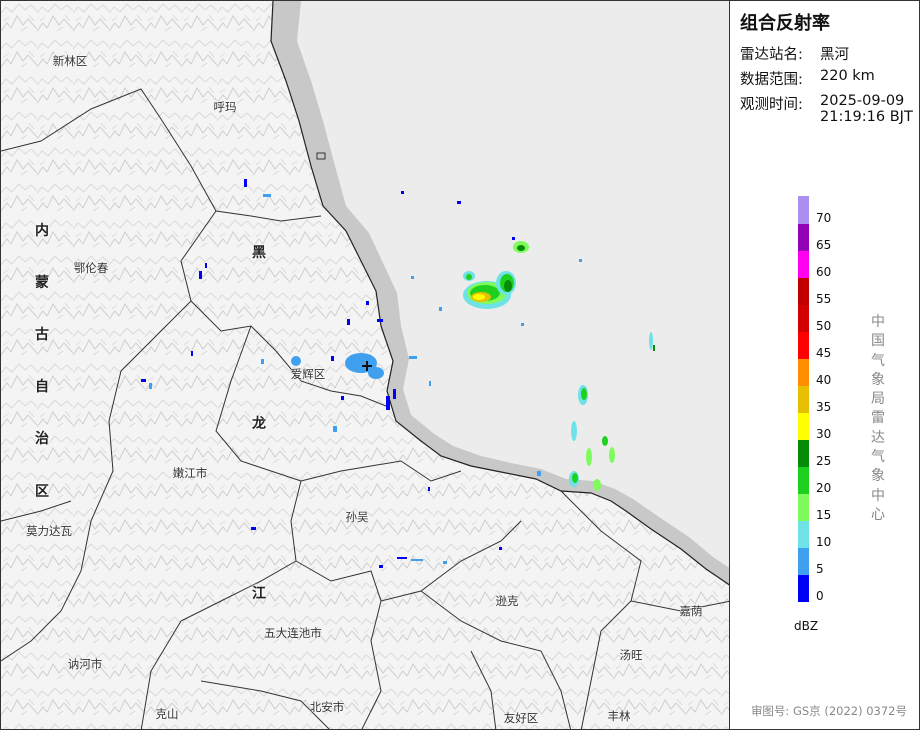 The height and width of the screenshot is (730, 920). Describe the element at coordinates (824, 352) in the screenshot. I see `legend-tick-label: 45` at that location.